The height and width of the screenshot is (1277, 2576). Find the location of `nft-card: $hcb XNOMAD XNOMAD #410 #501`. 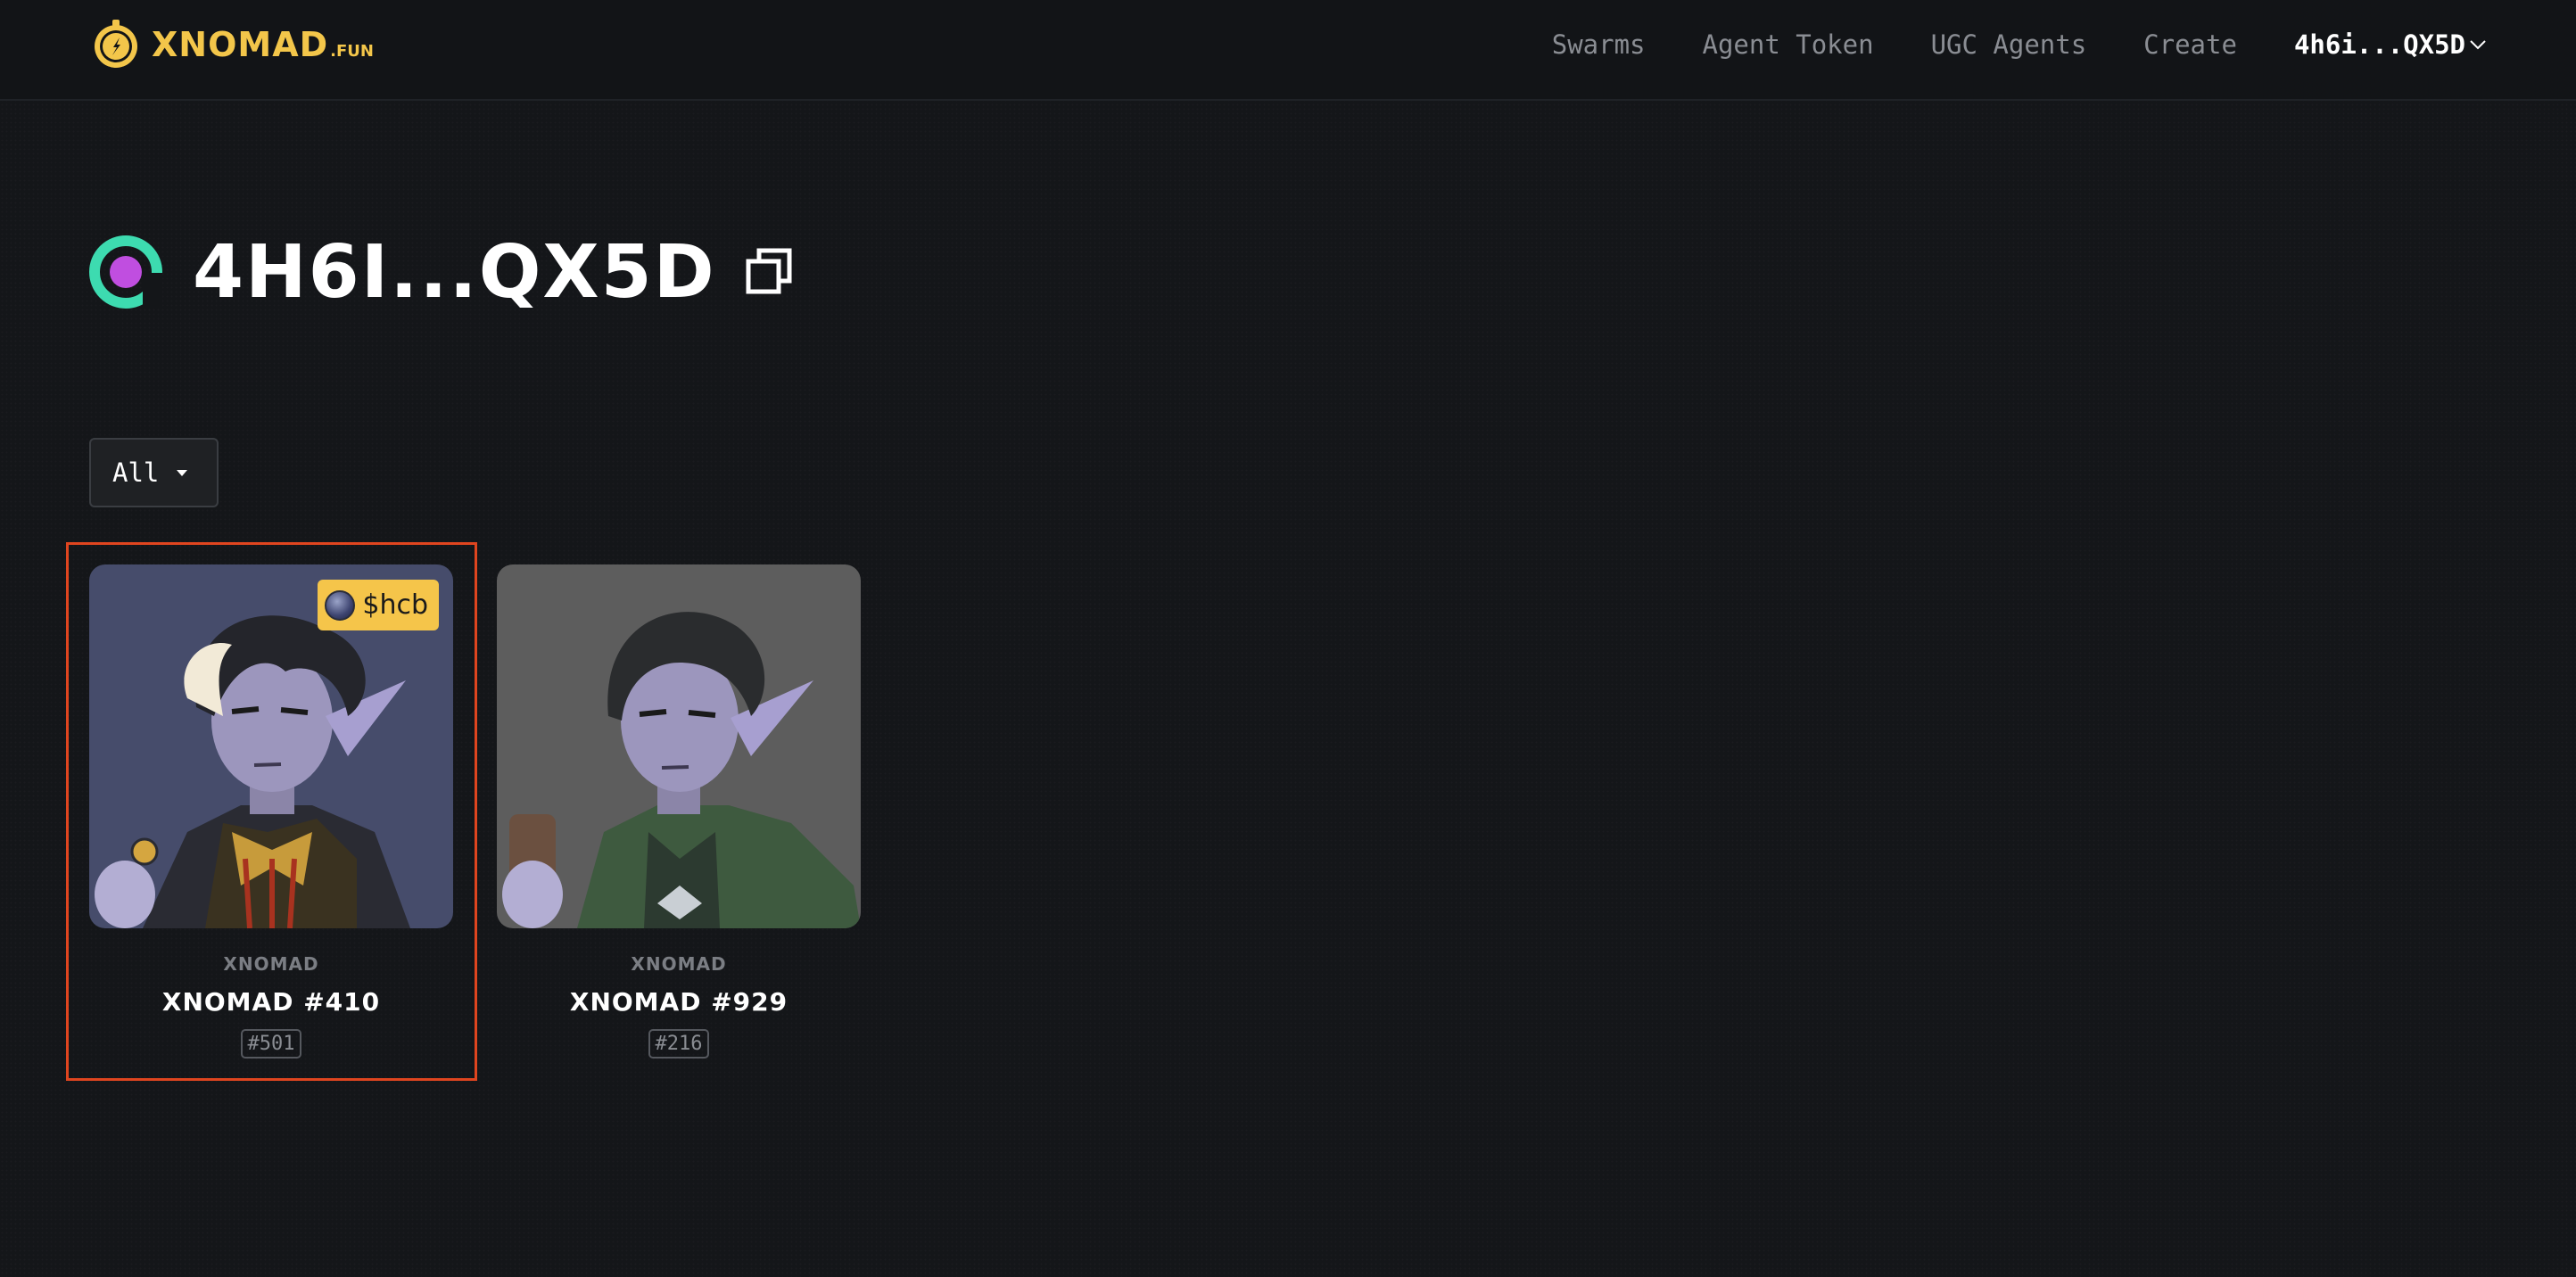

nft-card: $hcb XNOMAD XNOMAD #410 #501 is located at coordinates (271, 814).